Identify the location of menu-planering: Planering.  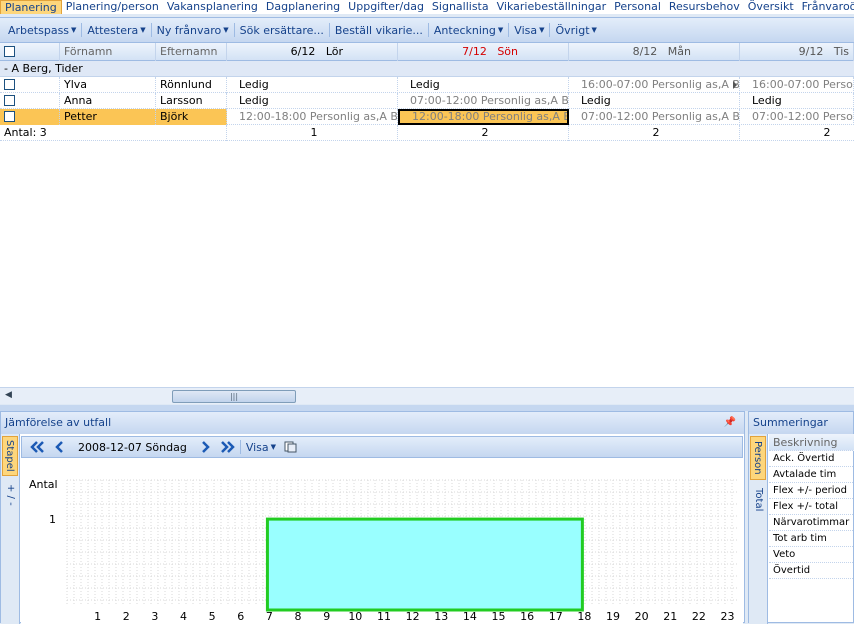
(31, 7).